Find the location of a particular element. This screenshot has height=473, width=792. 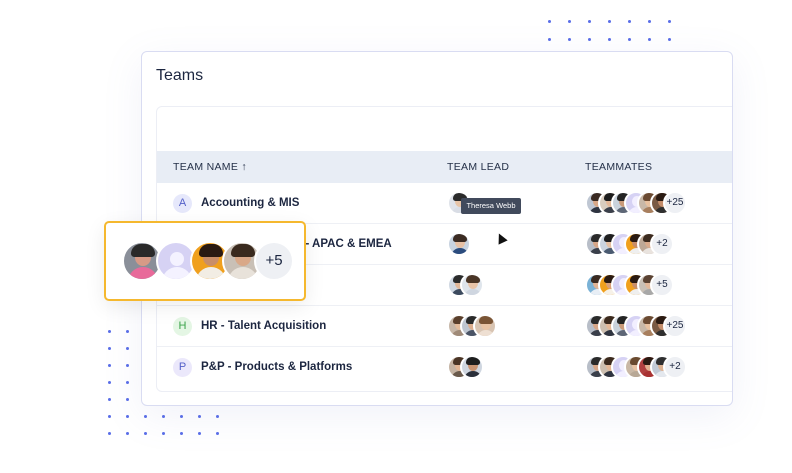

table-row: A Accounting & MIS +25 is located at coordinates (444, 203).